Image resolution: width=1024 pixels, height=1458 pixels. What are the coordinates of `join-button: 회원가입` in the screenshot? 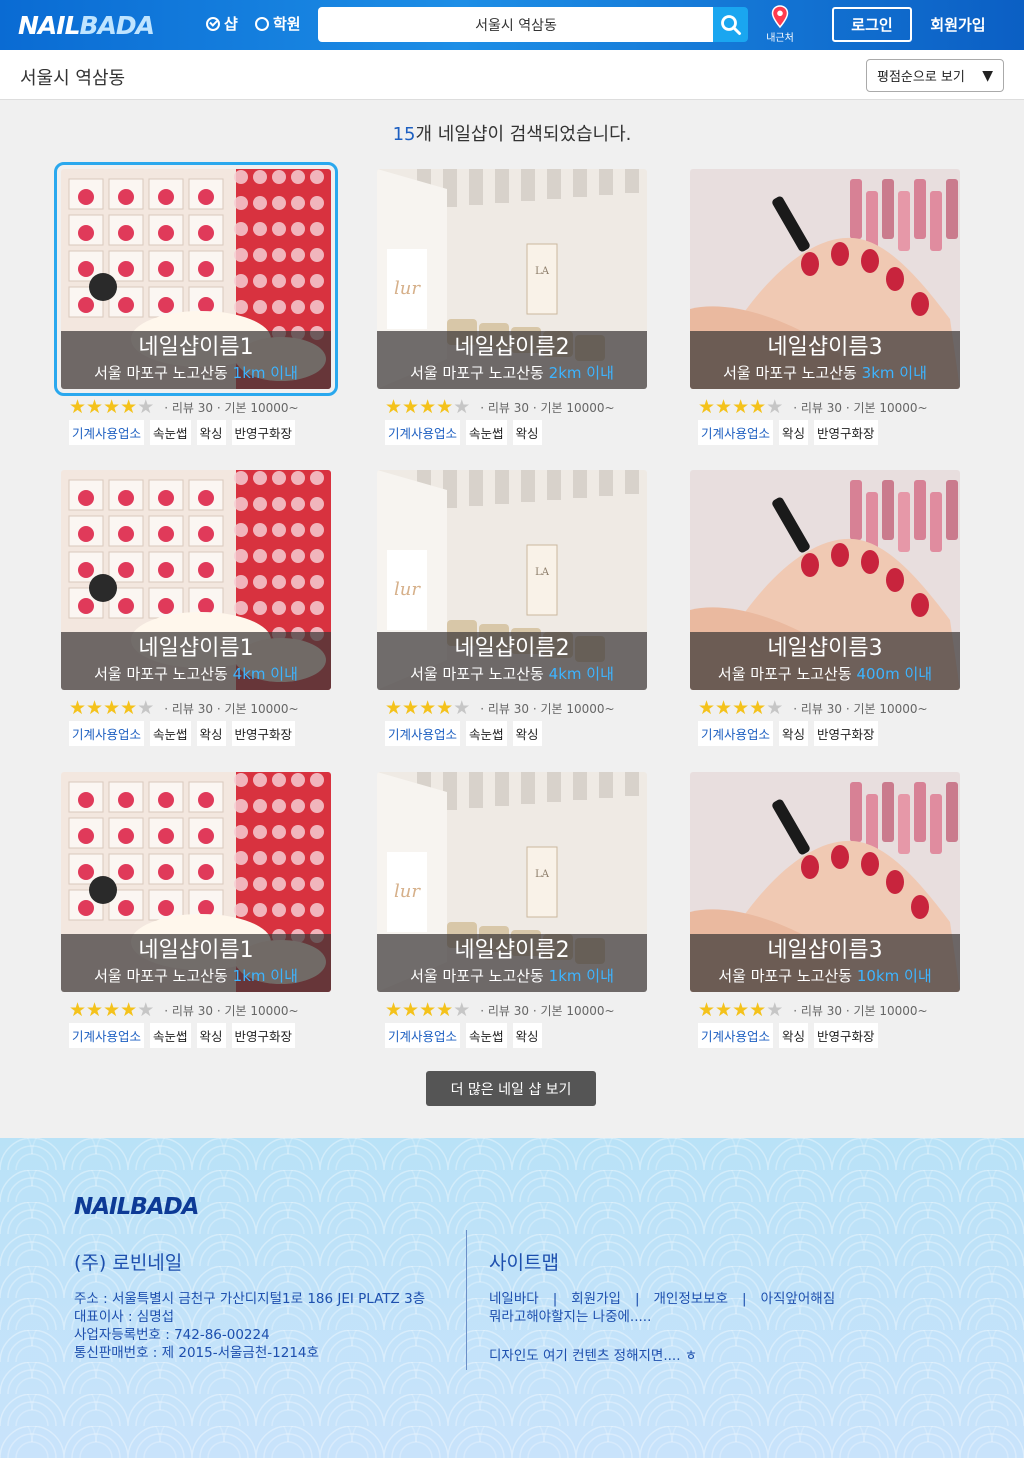 It's located at (958, 24).